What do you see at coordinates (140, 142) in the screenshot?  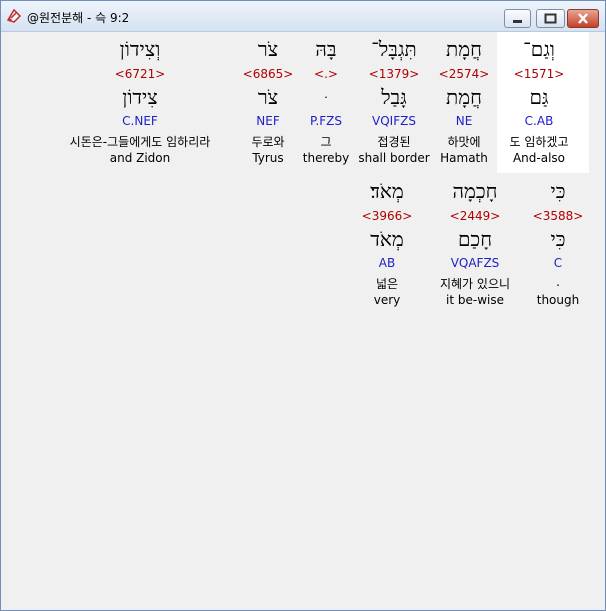 I see `korean-gloss: 시돈은-그들에게도 임하리라` at bounding box center [140, 142].